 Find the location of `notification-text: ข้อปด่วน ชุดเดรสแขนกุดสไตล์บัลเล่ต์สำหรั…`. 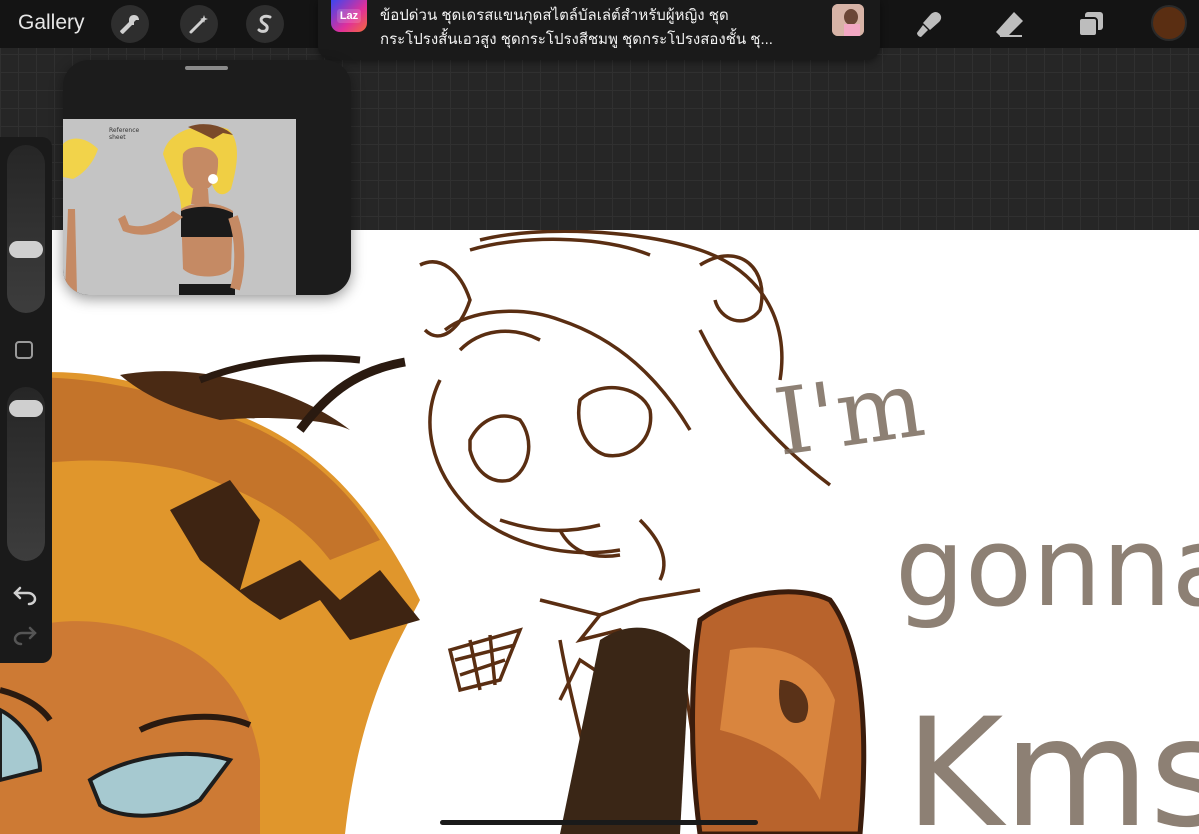

notification-text: ข้อปด่วน ชุดเดรสแขนกุดสไตล์บัลเล่ต์สำหรั… is located at coordinates (597, 28).